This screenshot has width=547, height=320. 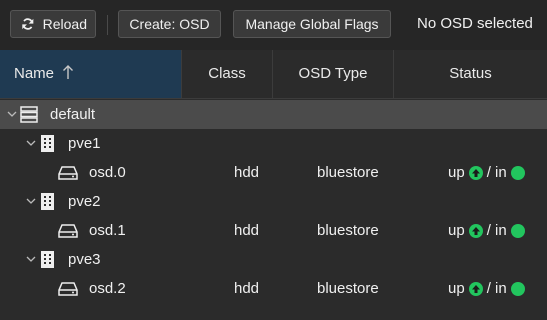 I want to click on column-header-class: Class, so click(x=226, y=74).